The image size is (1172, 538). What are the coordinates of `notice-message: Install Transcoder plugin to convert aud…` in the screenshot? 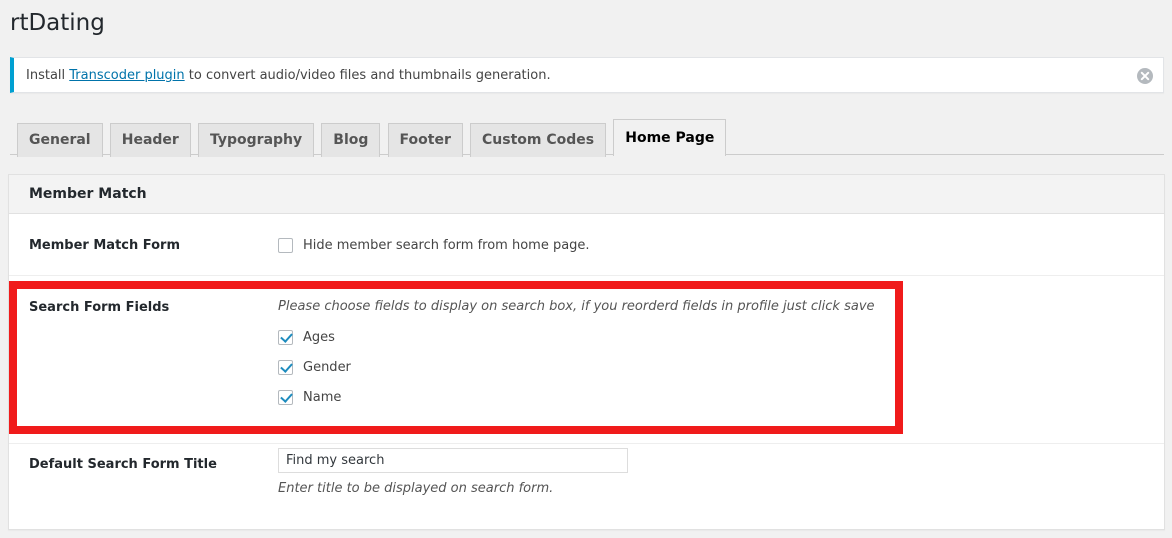 It's located at (288, 76).